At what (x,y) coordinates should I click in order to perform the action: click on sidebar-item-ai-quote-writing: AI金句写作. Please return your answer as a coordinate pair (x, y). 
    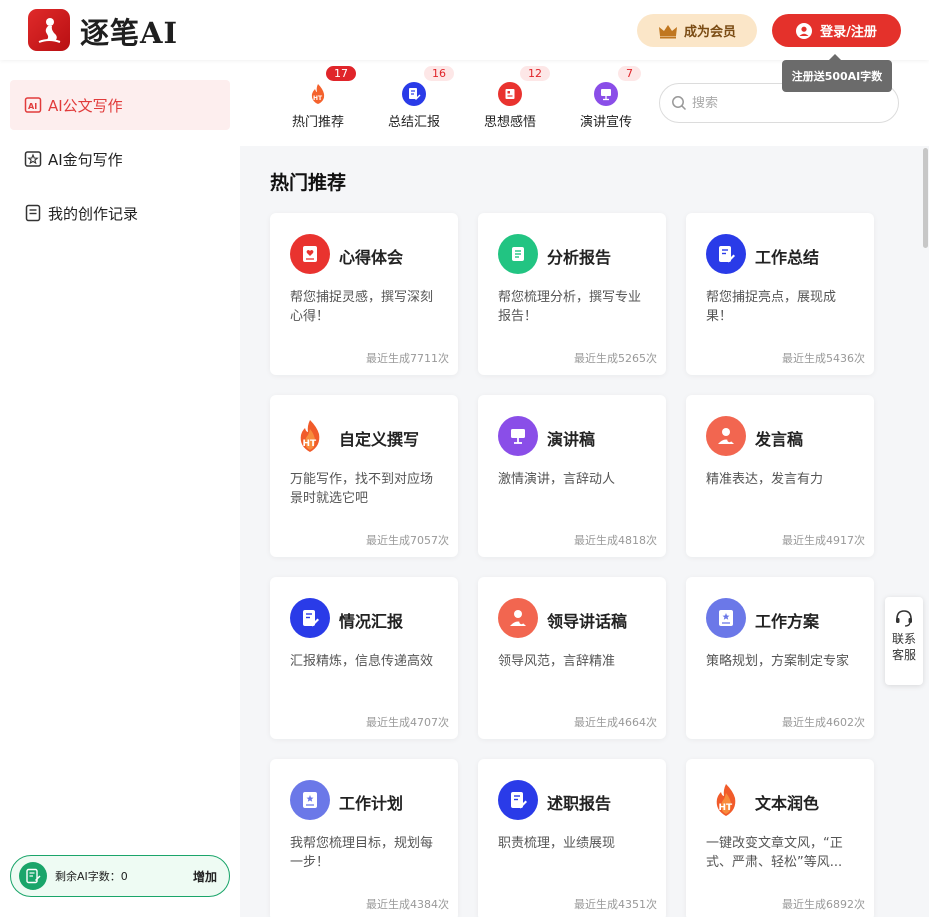
    Looking at the image, I should click on (120, 159).